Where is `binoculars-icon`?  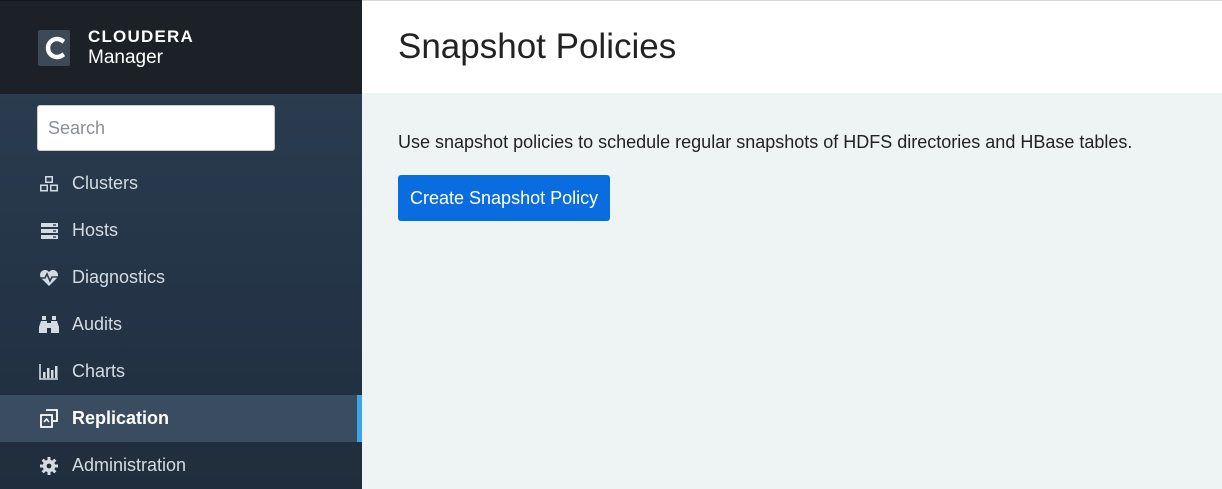
binoculars-icon is located at coordinates (49, 325).